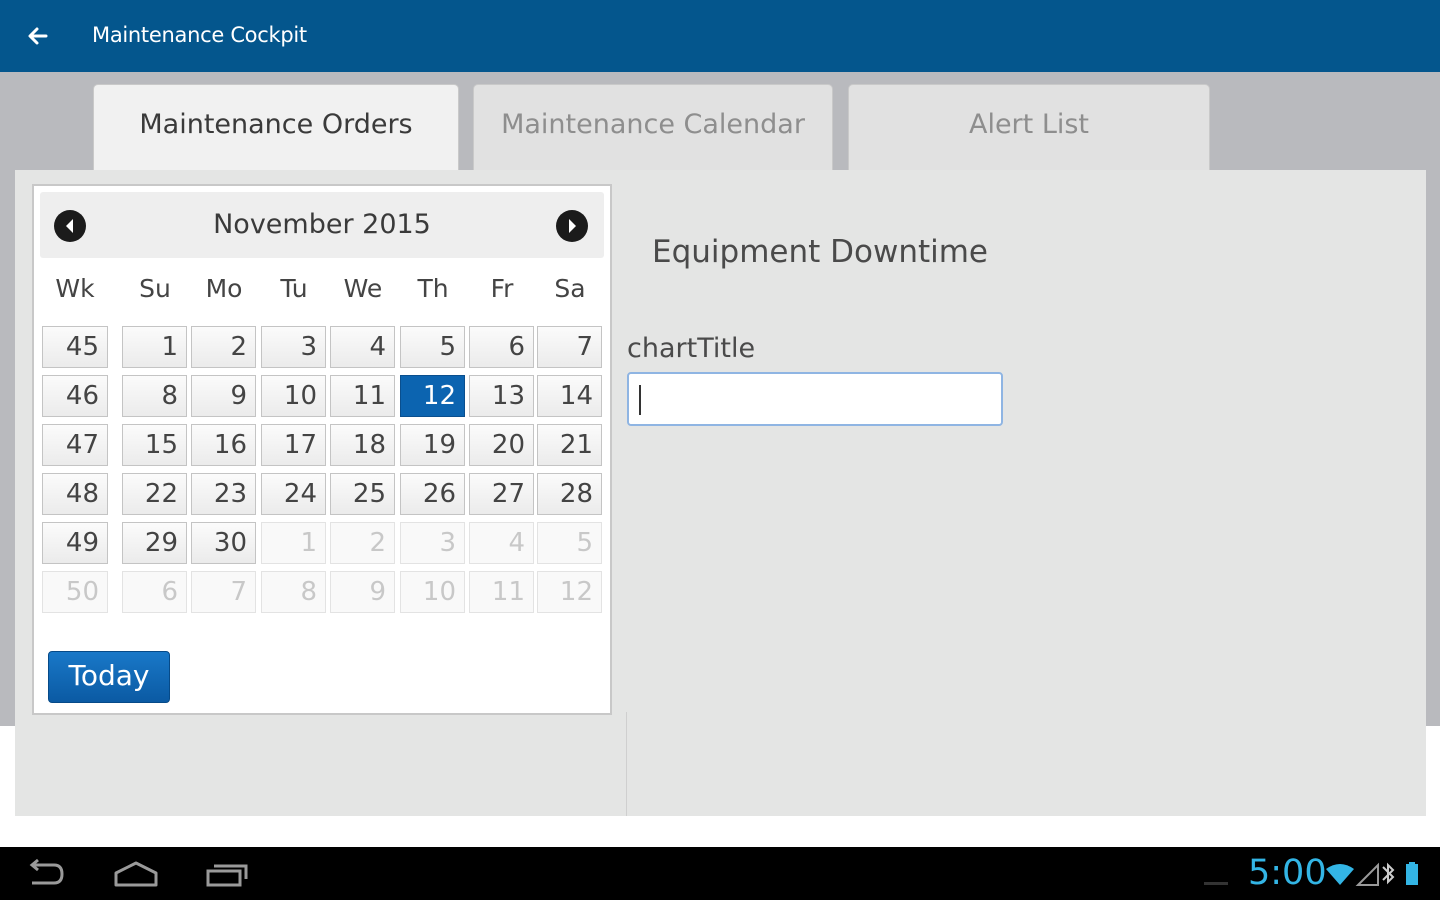 This screenshot has height=900, width=1440. What do you see at coordinates (362, 592) in the screenshot?
I see `calendar-day-outside: 9` at bounding box center [362, 592].